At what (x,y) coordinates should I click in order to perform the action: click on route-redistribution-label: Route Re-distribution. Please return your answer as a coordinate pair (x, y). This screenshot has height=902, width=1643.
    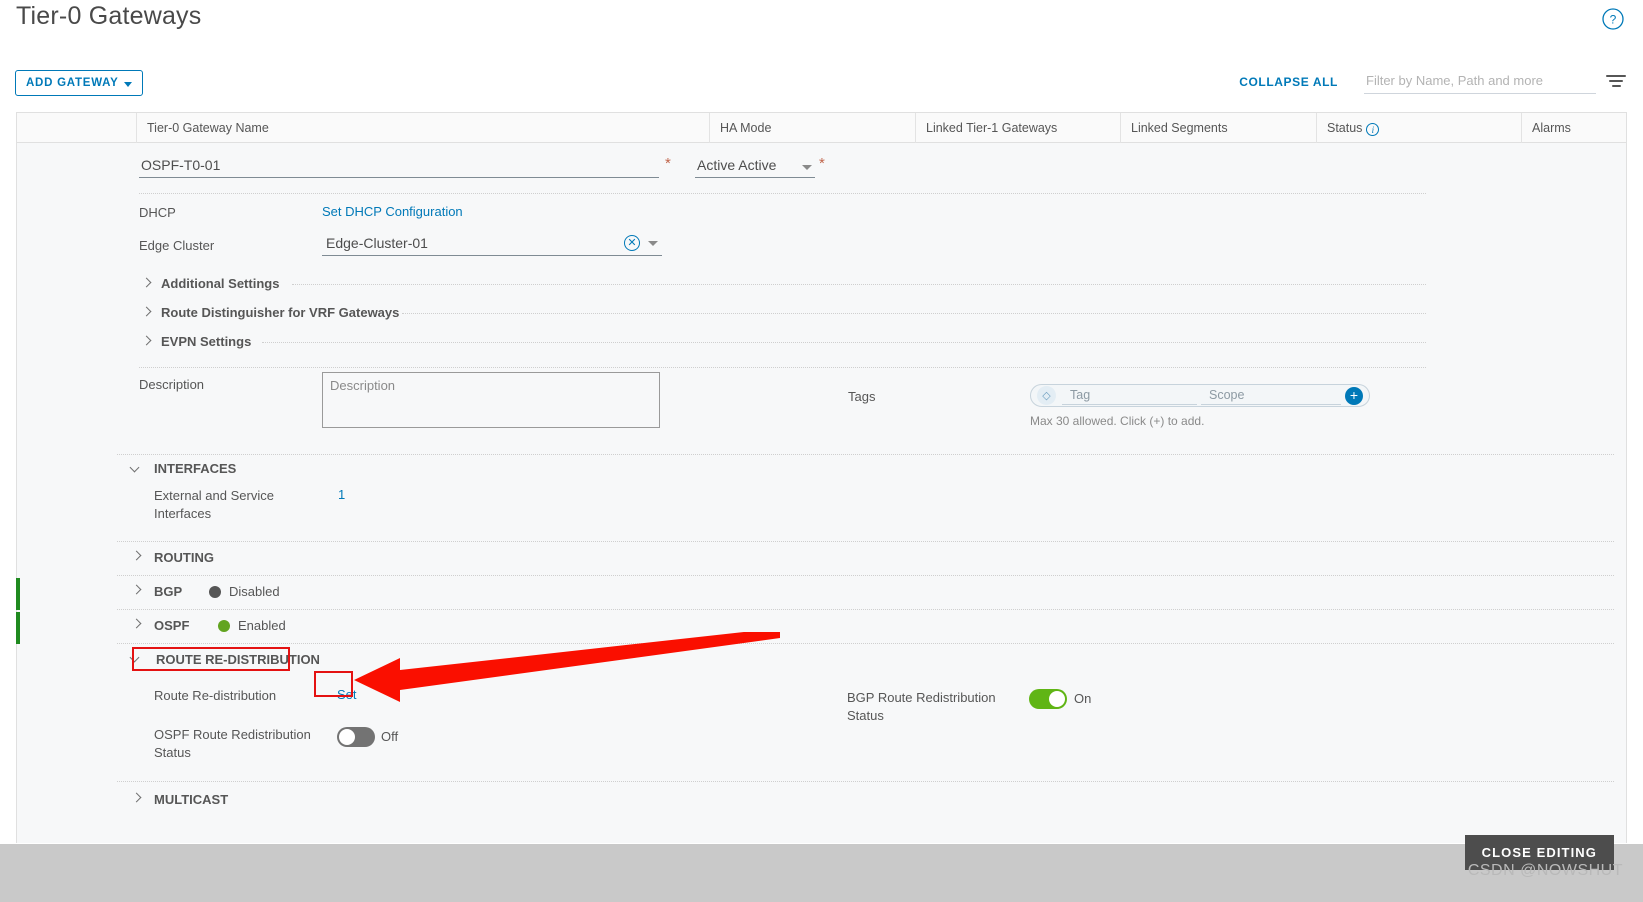
    Looking at the image, I should click on (215, 695).